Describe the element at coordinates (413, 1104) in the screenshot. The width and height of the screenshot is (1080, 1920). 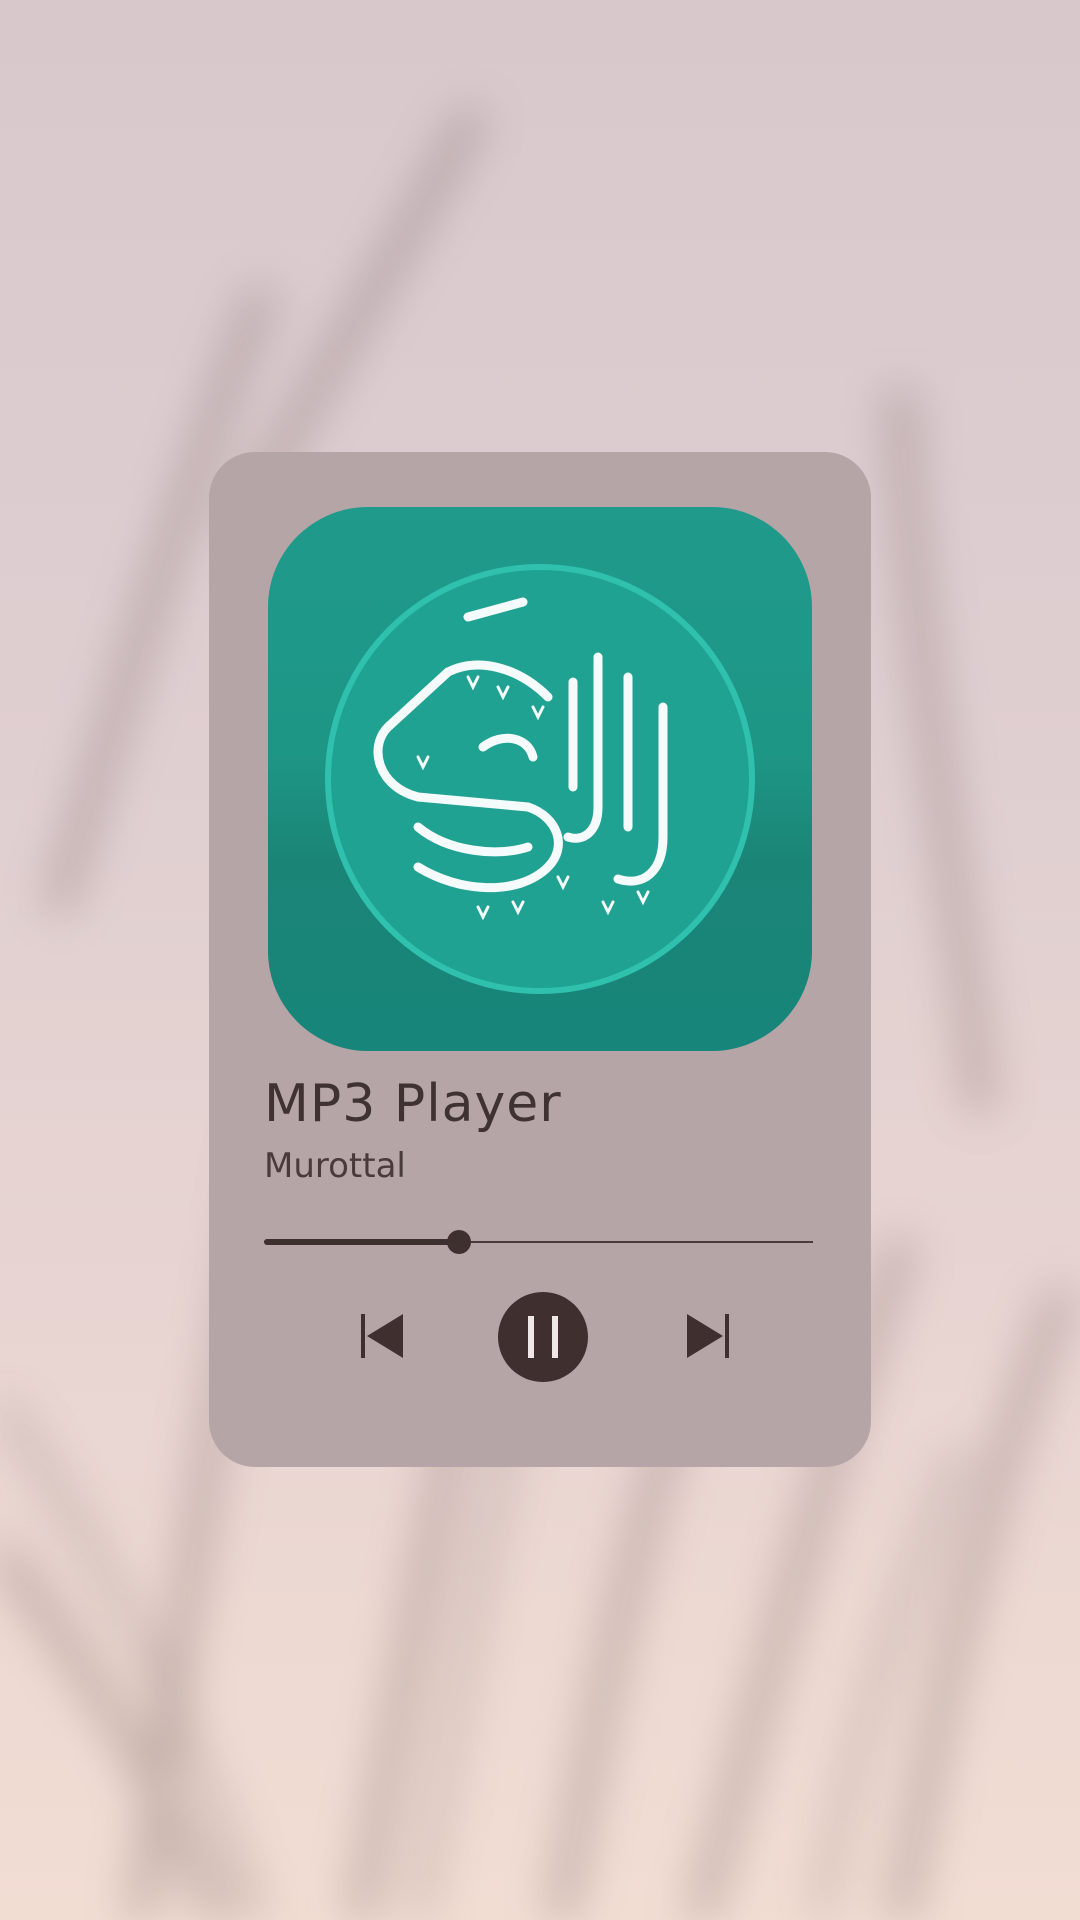
I see `track-title: MP3 Player` at that location.